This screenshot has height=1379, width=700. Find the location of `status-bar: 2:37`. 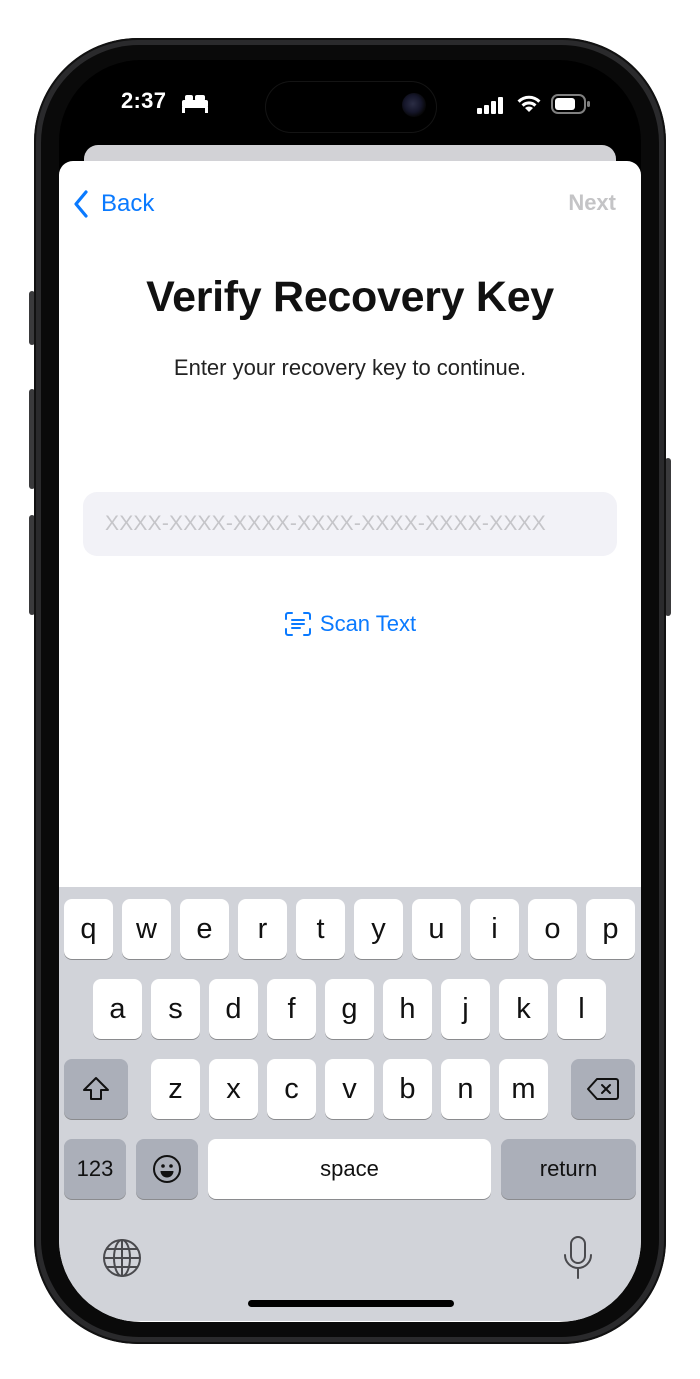

status-bar: 2:37 is located at coordinates (350, 105).